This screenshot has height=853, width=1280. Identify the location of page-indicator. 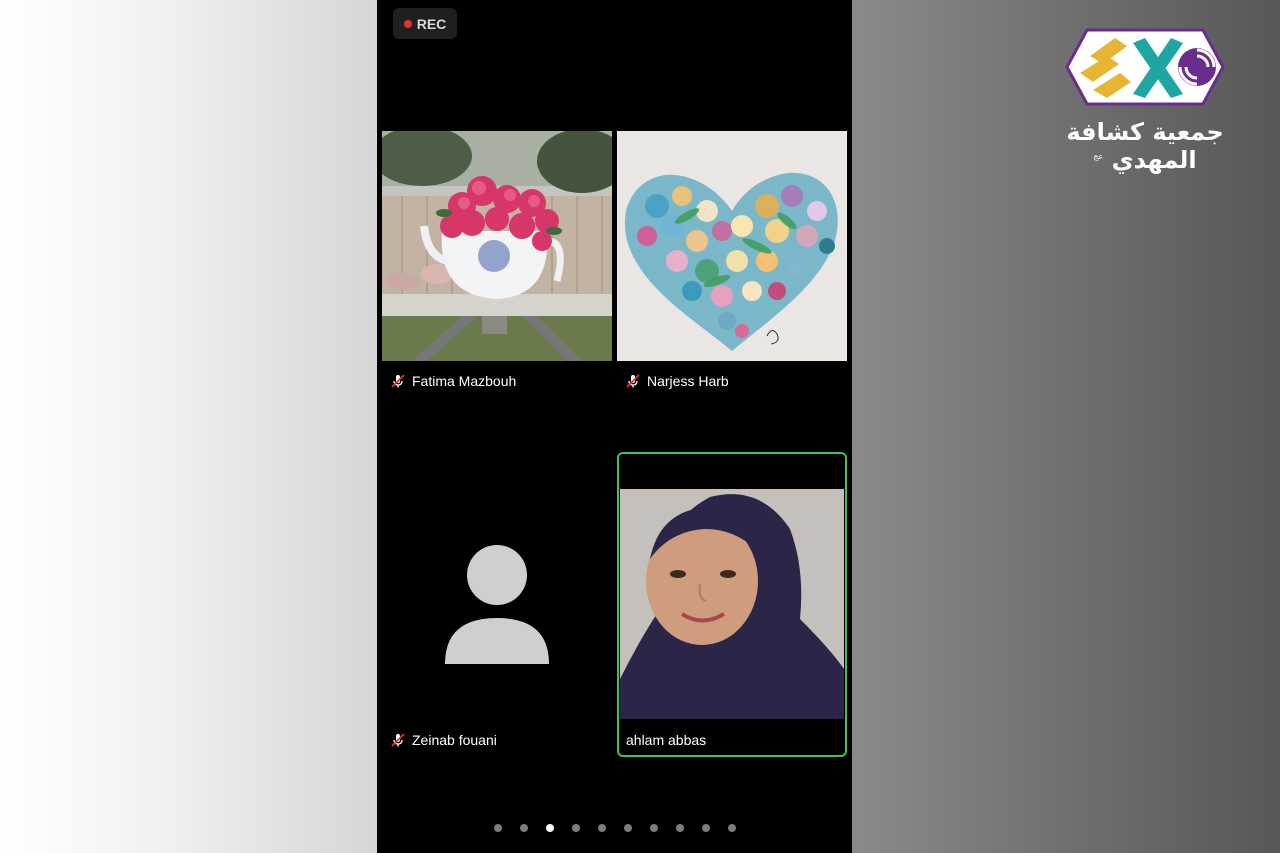
(614, 828).